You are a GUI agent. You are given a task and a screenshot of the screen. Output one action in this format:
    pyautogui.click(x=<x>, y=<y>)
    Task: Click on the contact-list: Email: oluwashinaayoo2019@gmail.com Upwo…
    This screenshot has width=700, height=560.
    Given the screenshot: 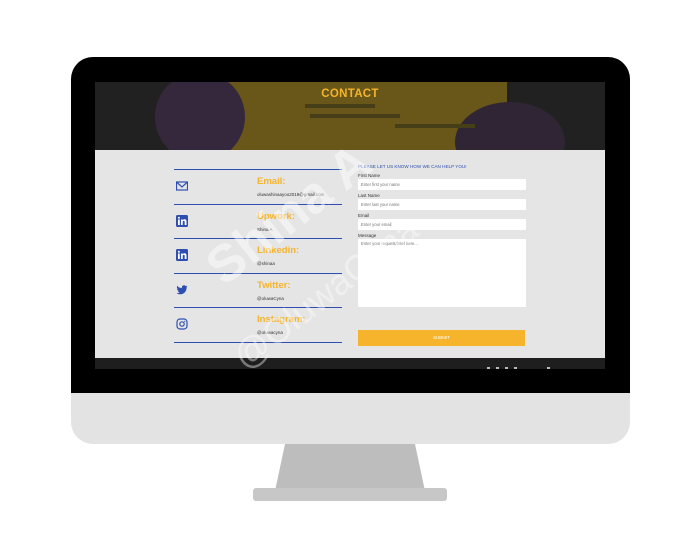 What is the action you would take?
    pyautogui.click(x=258, y=256)
    